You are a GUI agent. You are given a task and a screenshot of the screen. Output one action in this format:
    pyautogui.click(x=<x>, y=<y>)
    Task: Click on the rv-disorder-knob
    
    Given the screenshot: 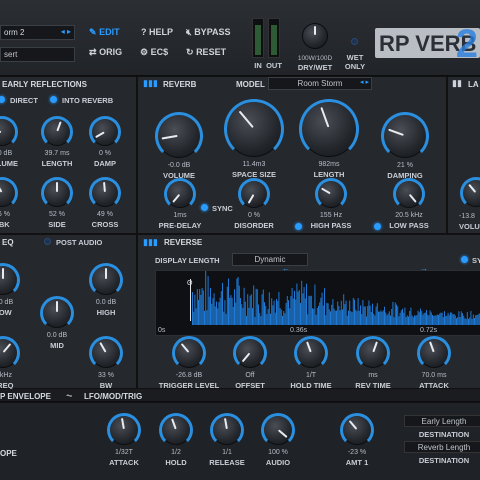 What is the action you would take?
    pyautogui.click(x=254, y=194)
    